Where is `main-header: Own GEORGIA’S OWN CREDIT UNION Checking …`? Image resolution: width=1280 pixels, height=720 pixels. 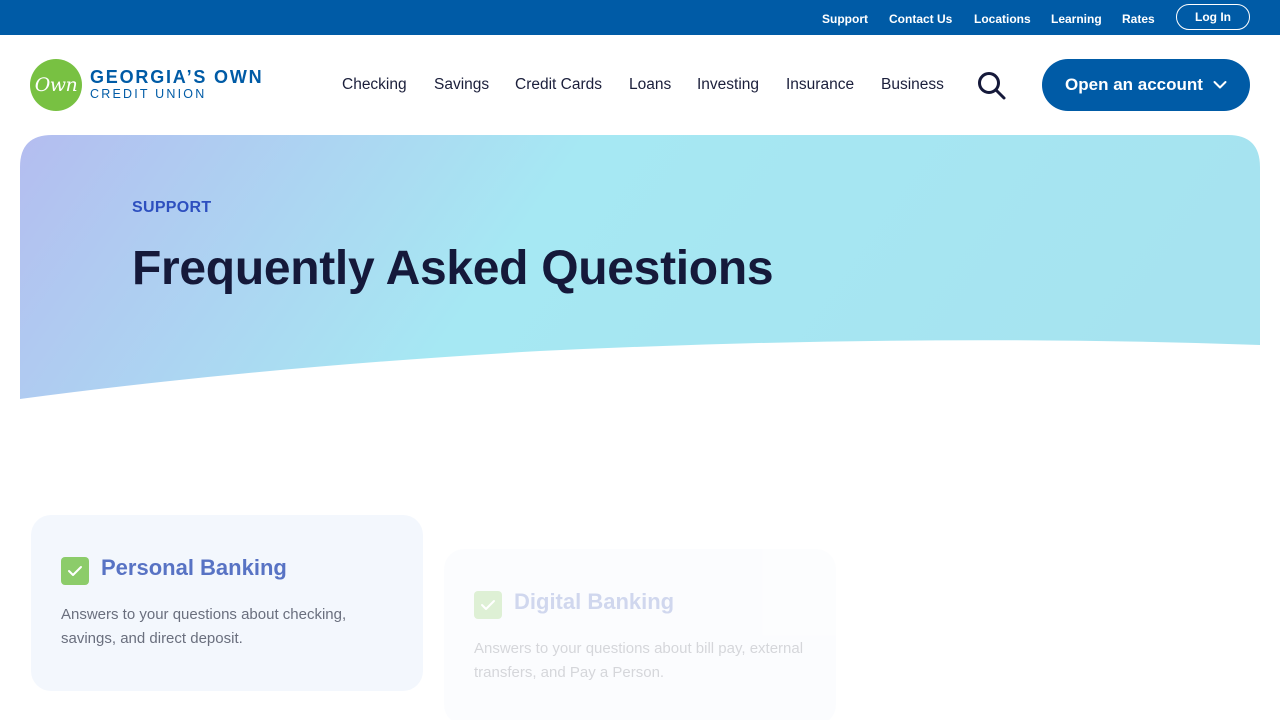 main-header: Own GEORGIA’S OWN CREDIT UNION Checking … is located at coordinates (640, 85).